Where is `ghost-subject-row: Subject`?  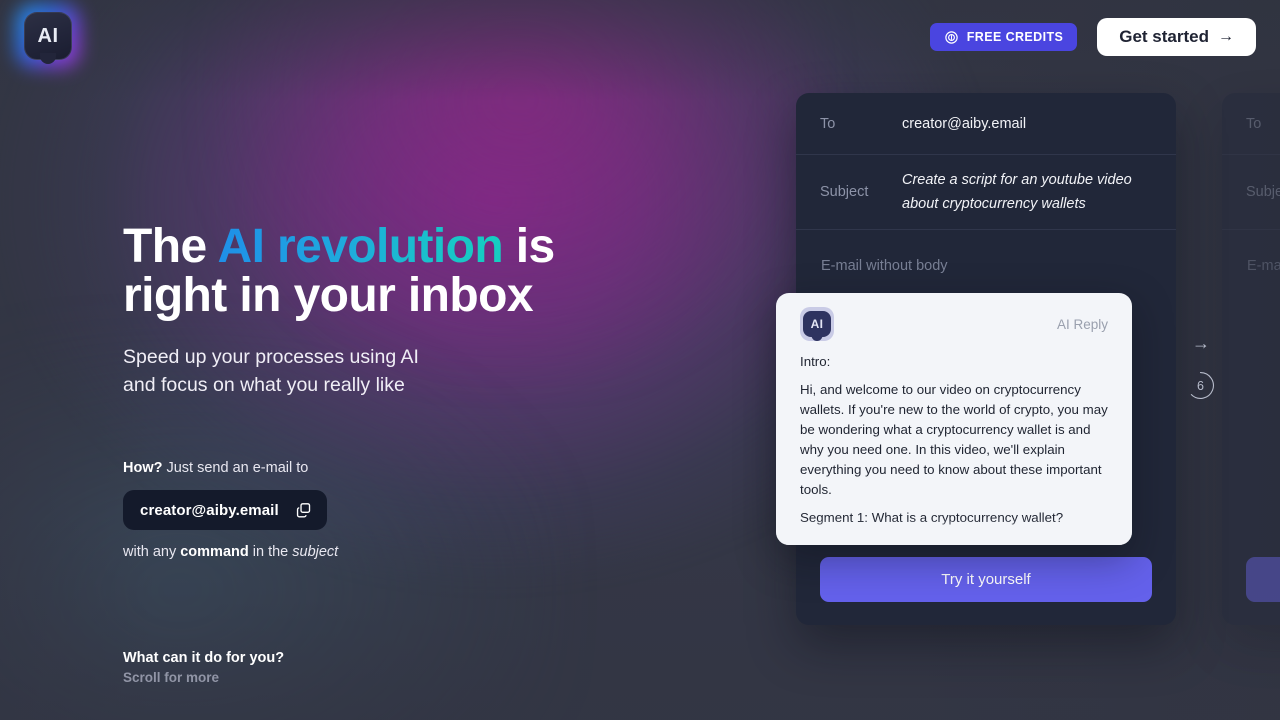
ghost-subject-row: Subject is located at coordinates (1251, 192).